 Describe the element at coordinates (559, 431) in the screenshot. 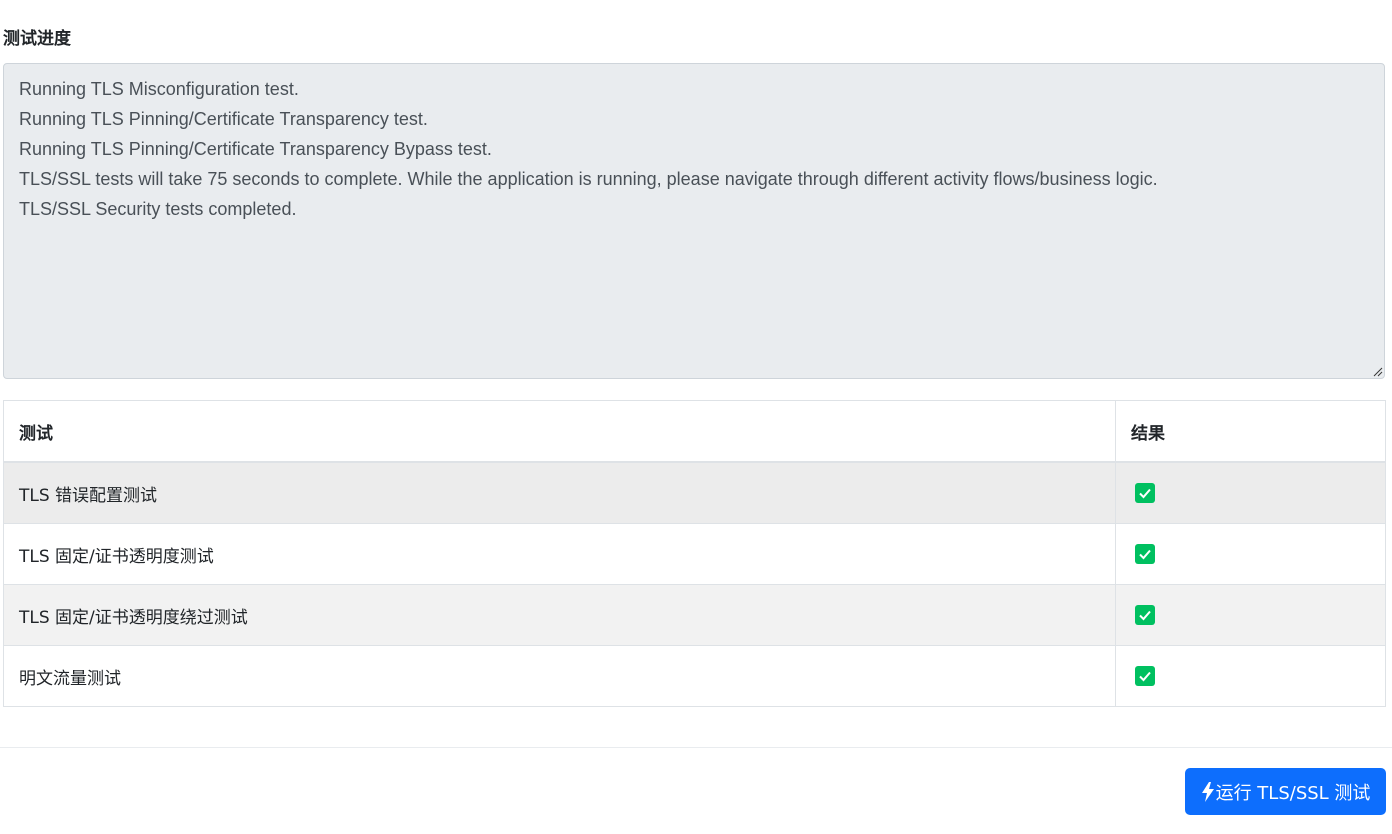

I see `column-header-test: 测试` at that location.